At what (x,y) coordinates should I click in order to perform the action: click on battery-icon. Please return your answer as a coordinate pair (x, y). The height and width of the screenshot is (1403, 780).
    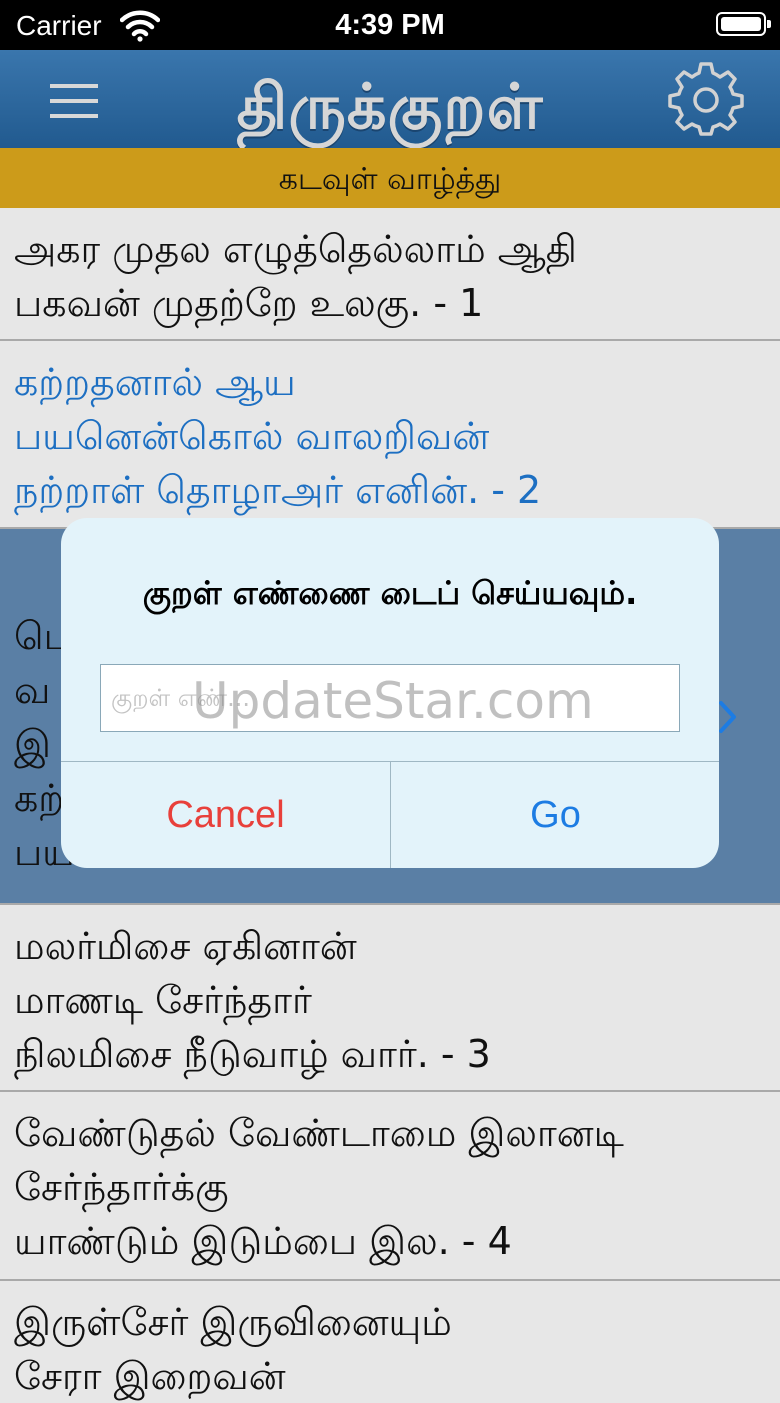
    Looking at the image, I should click on (743, 24).